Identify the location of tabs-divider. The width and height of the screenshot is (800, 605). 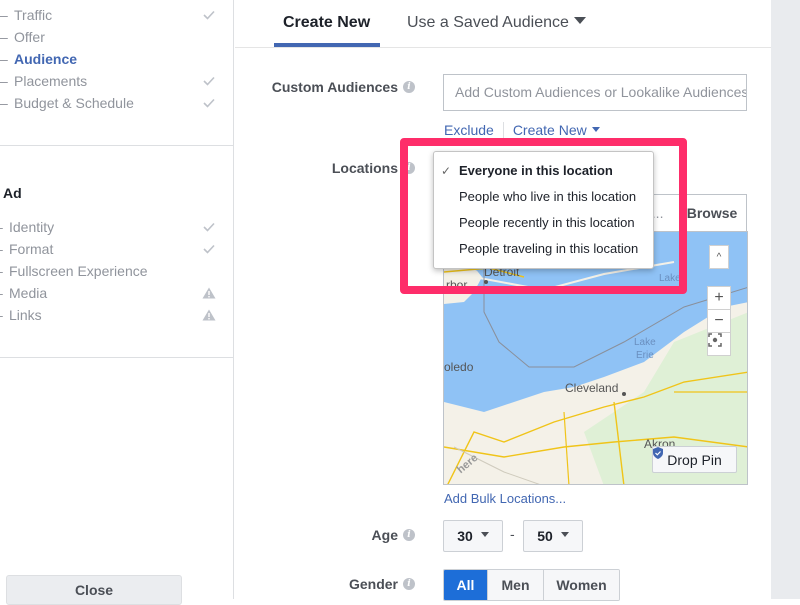
(503, 47).